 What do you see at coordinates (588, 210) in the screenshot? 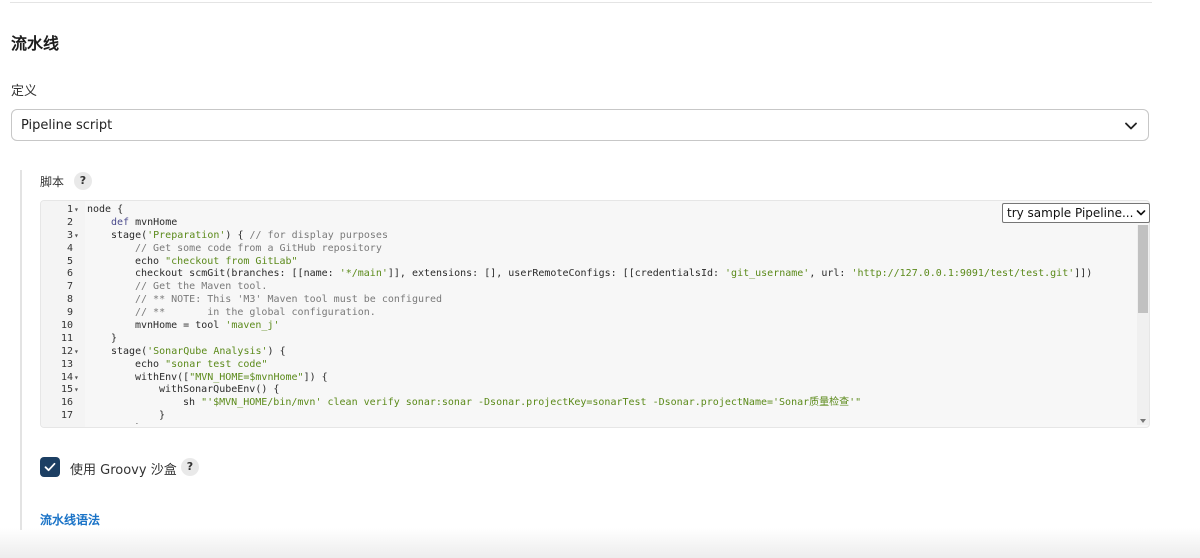
I see `code-line: 1 ▾ node {` at bounding box center [588, 210].